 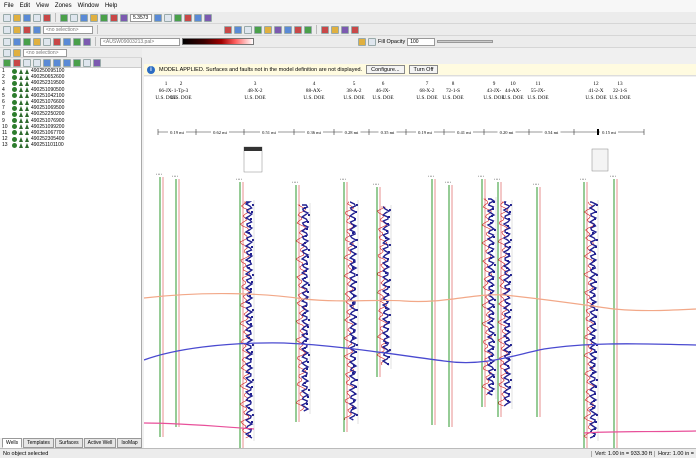 What do you see at coordinates (140, 41) in the screenshot?
I see `colormap-dropdown: <AUSW09003213.pal>` at bounding box center [140, 41].